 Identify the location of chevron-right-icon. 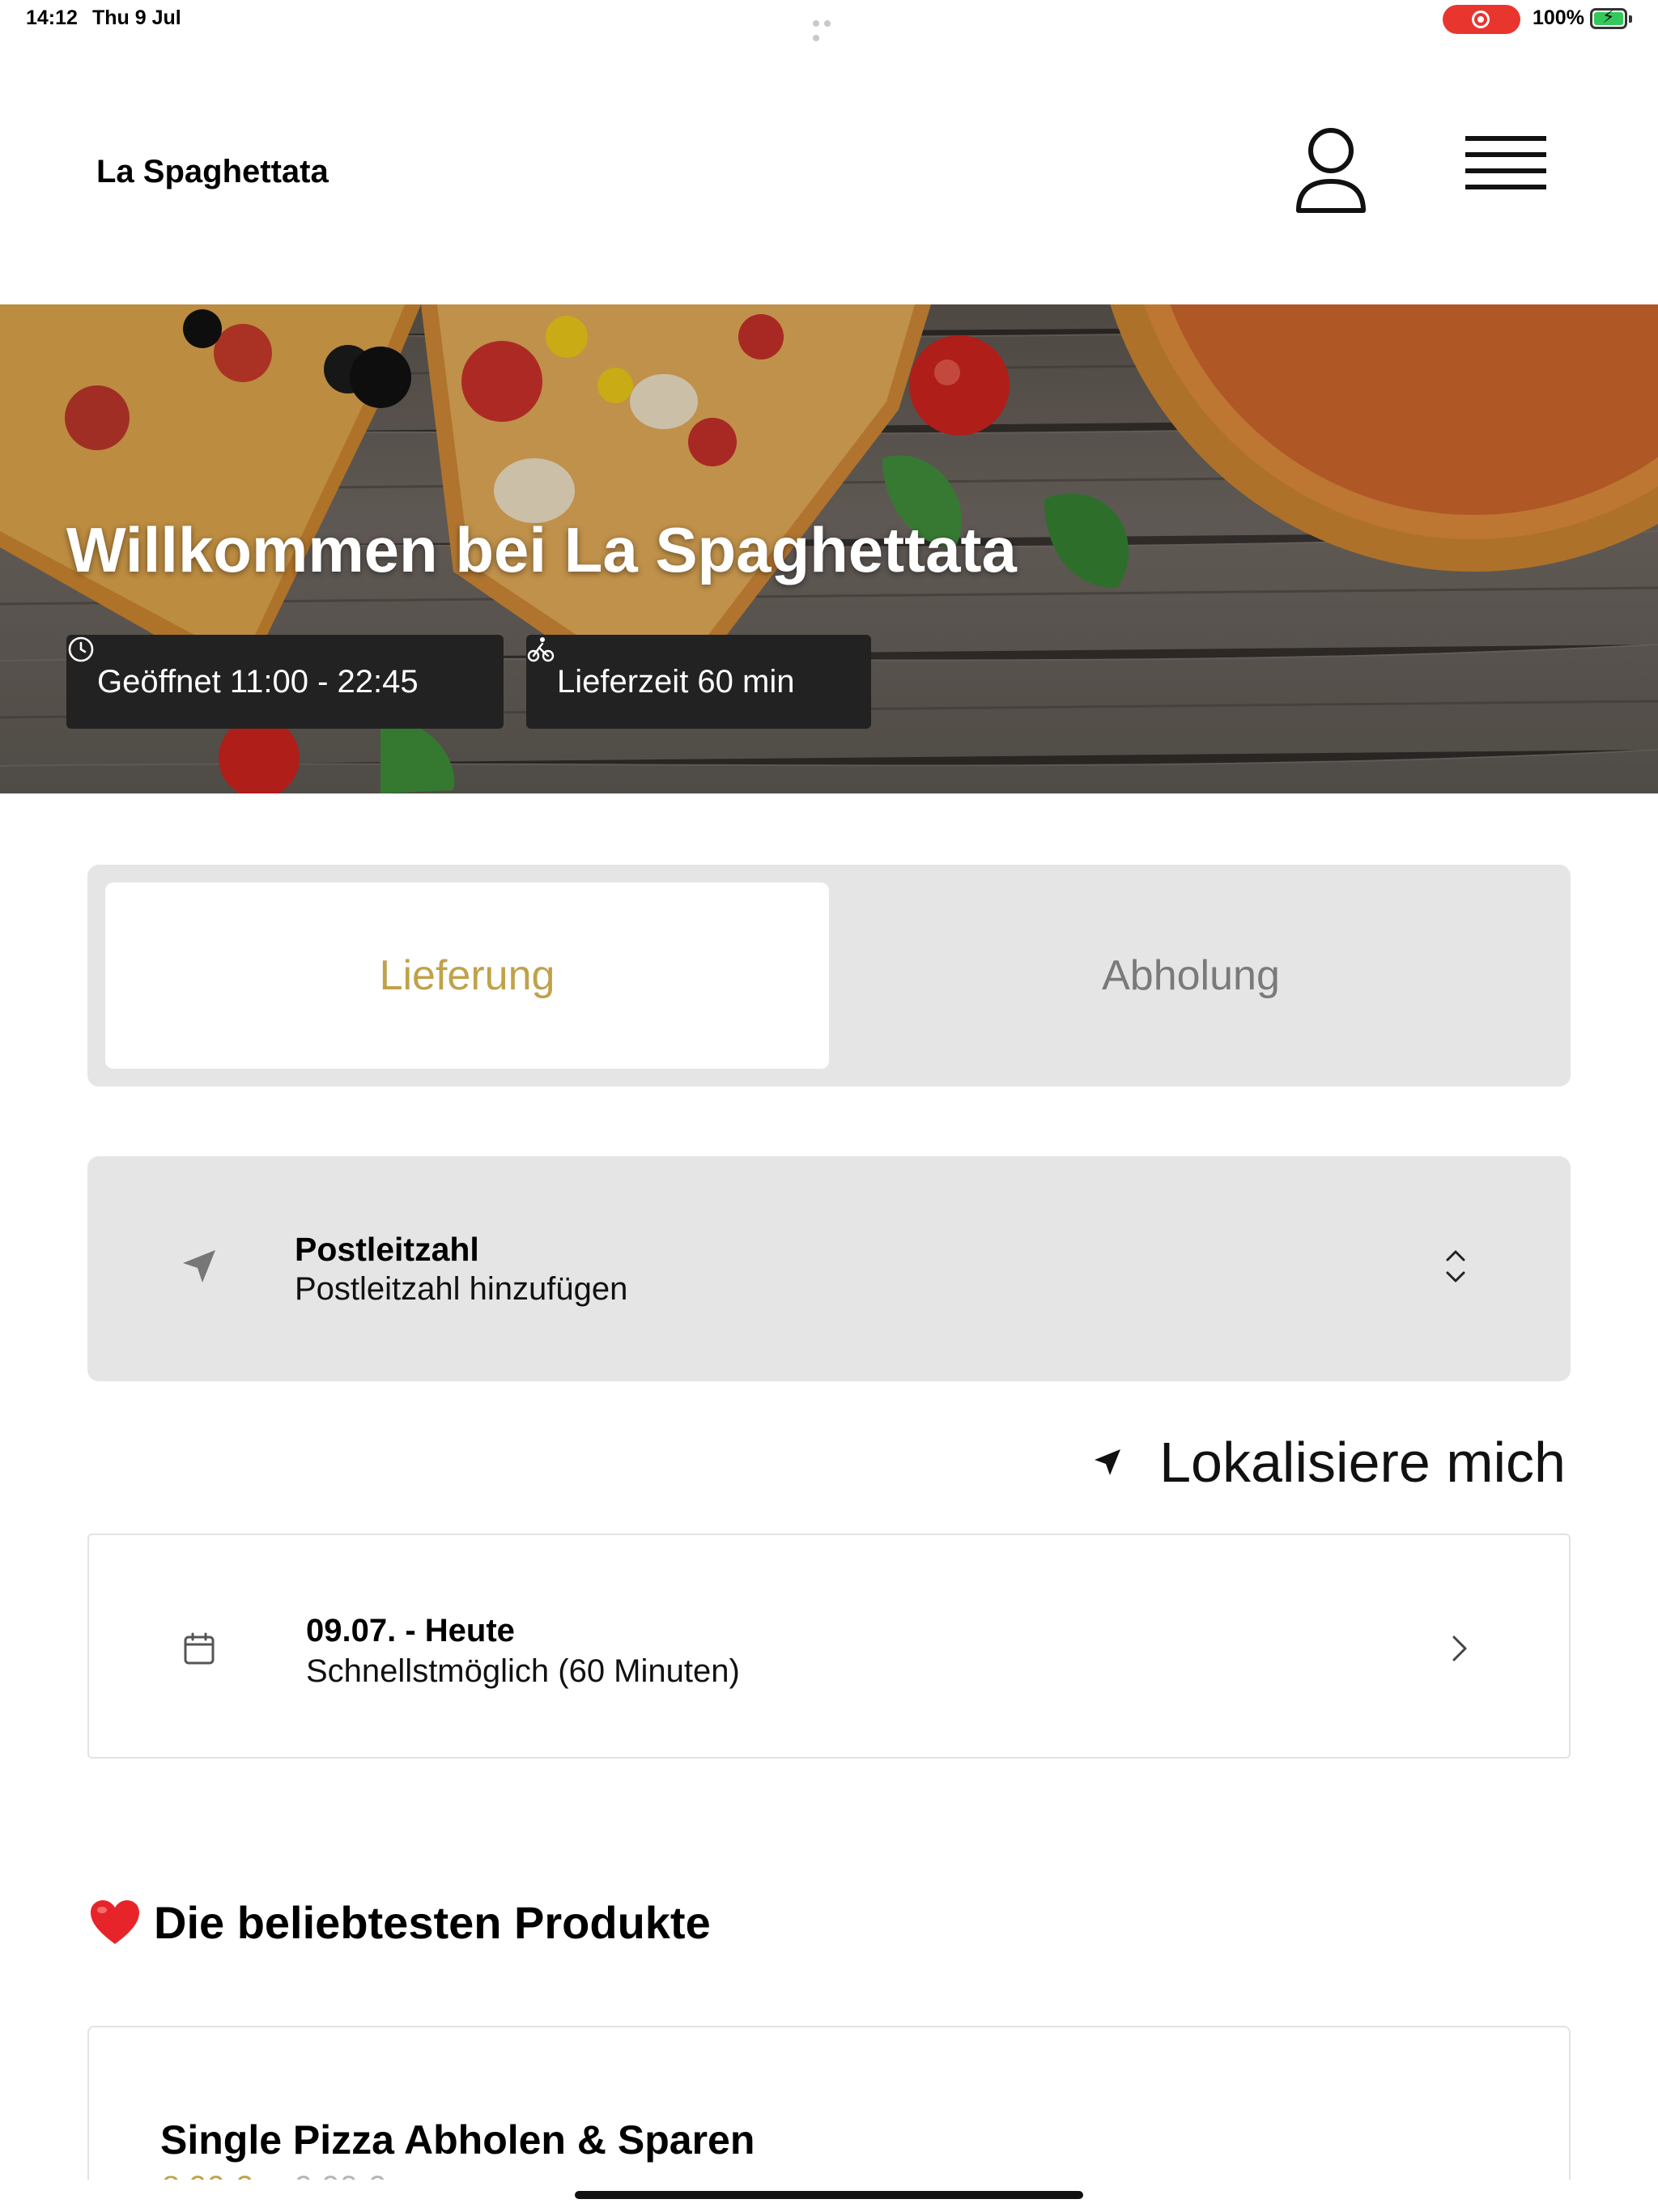
(1459, 1649).